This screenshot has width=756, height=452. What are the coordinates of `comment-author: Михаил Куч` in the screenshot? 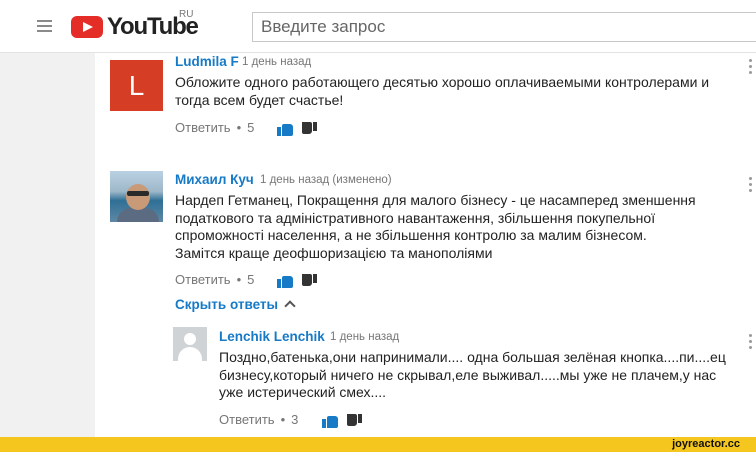 It's located at (214, 179).